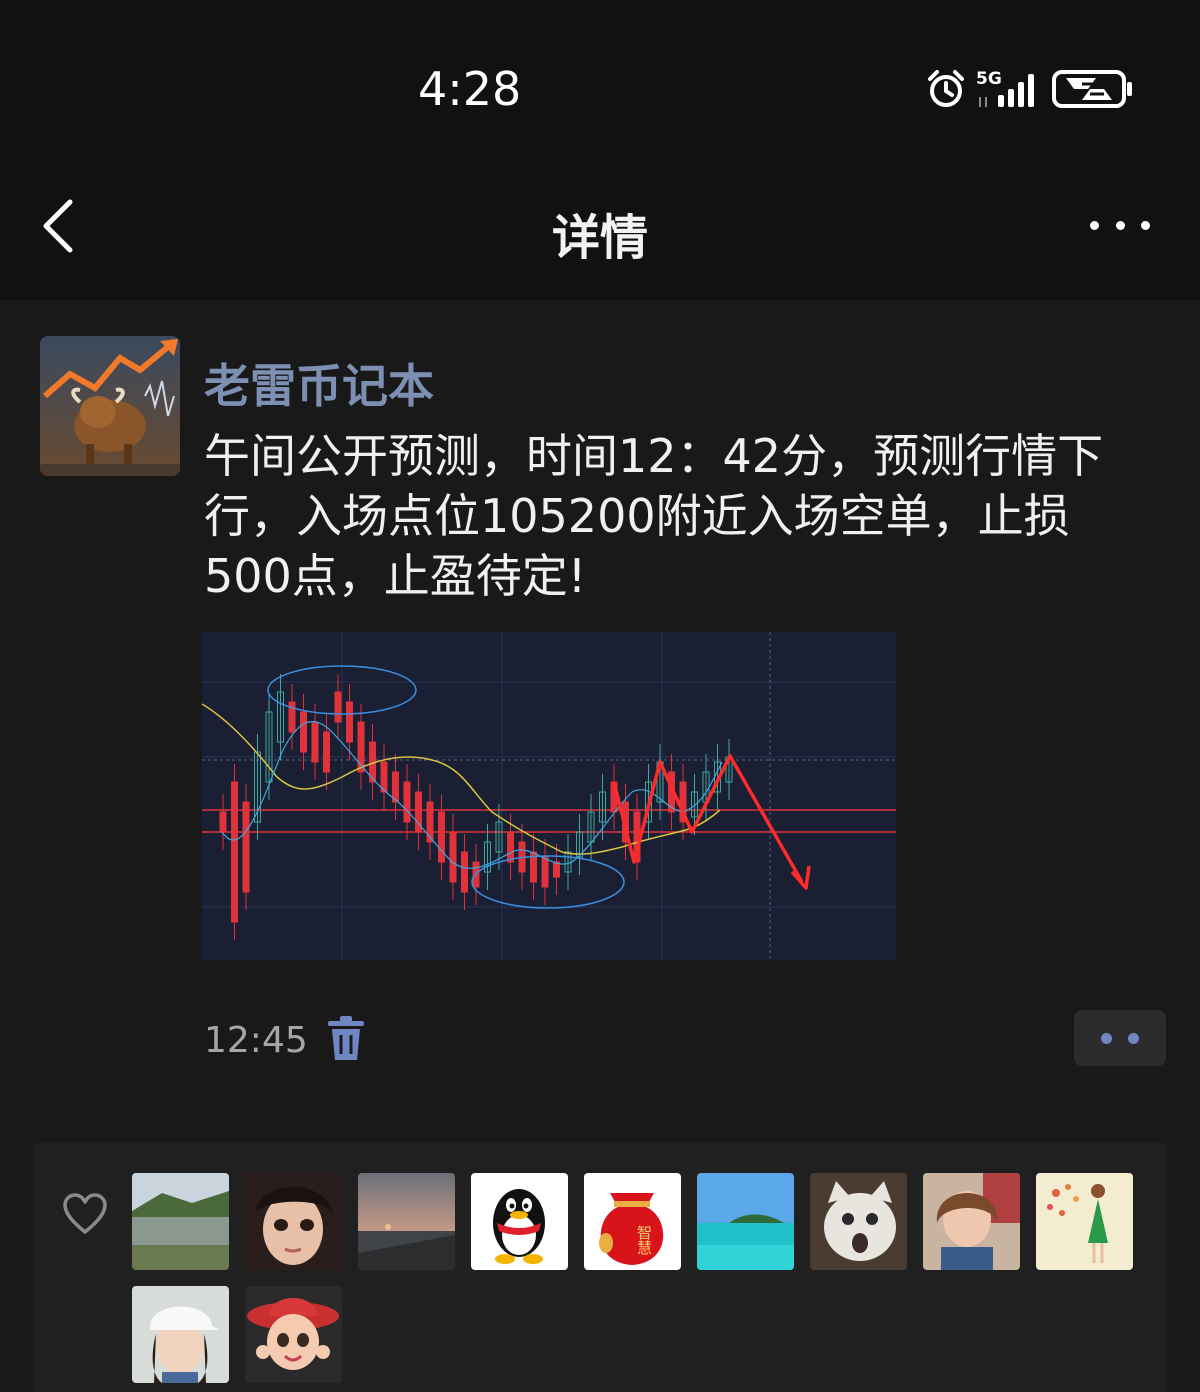 This screenshot has height=1392, width=1200. Describe the element at coordinates (1009, 89) in the screenshot. I see `signal-icon: 5G` at that location.